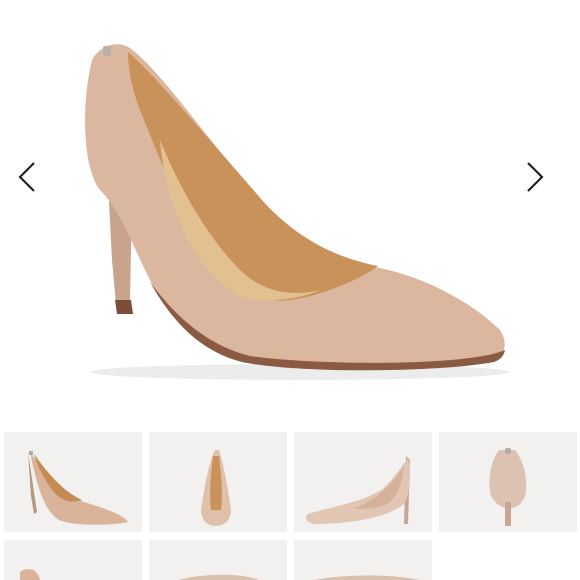 This screenshot has height=580, width=580. Describe the element at coordinates (124, 307) in the screenshot. I see `heel-tip` at that location.